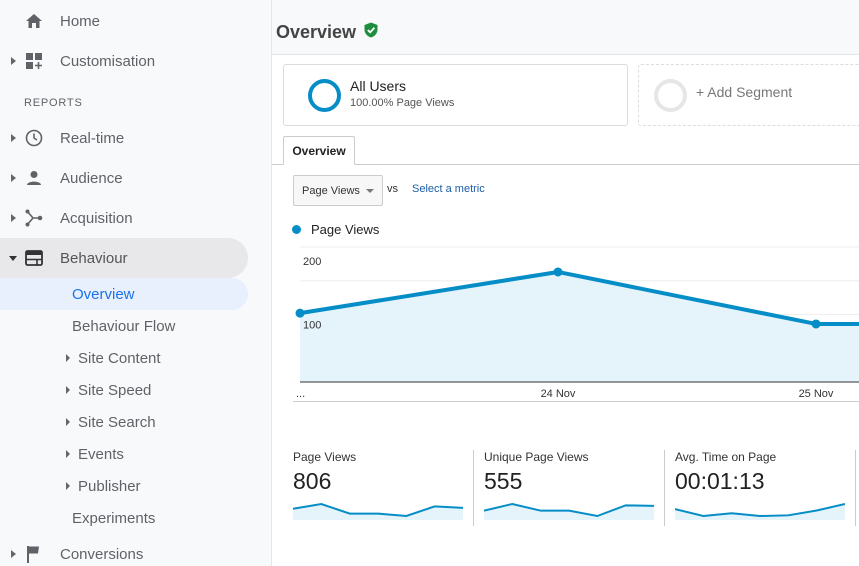  Describe the element at coordinates (96, 218) in the screenshot. I see `sidebar-item-label: Acquisition` at that location.